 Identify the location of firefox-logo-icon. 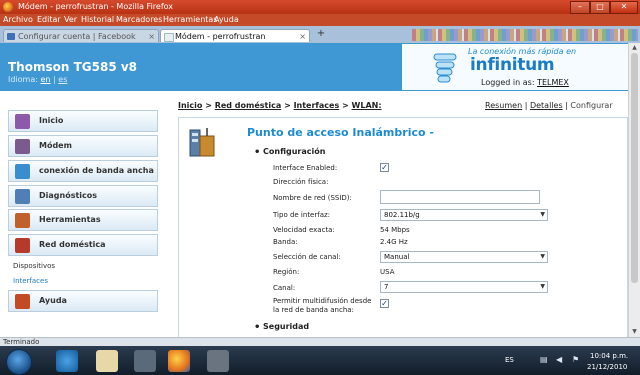
(8, 7).